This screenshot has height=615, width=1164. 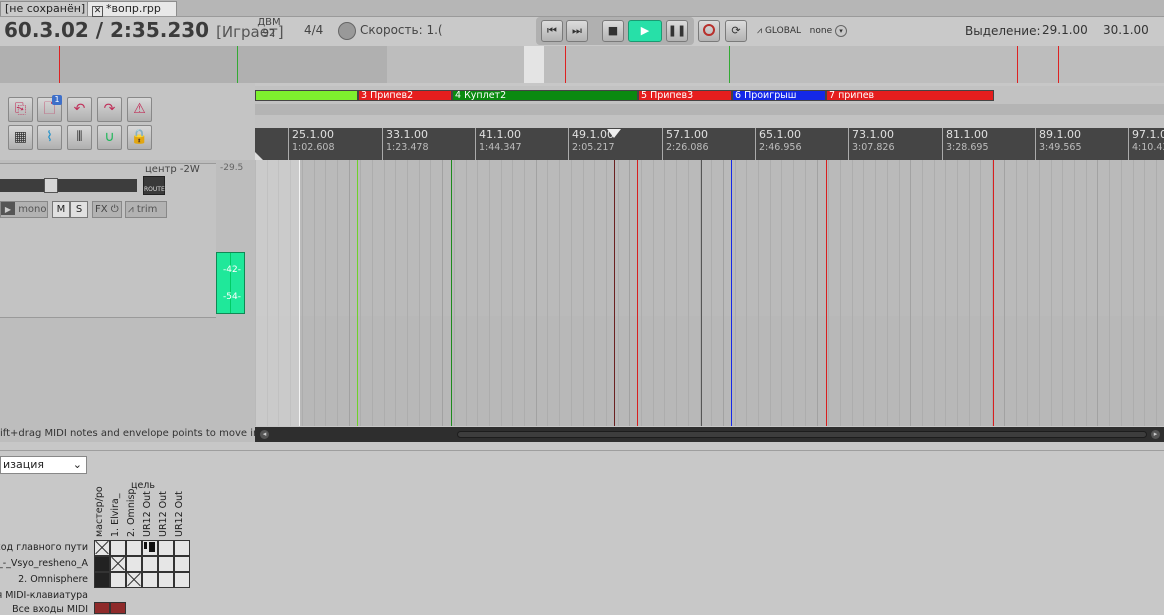 What do you see at coordinates (269, 28) in the screenshot?
I see `bpm-display: ДВМ 92` at bounding box center [269, 28].